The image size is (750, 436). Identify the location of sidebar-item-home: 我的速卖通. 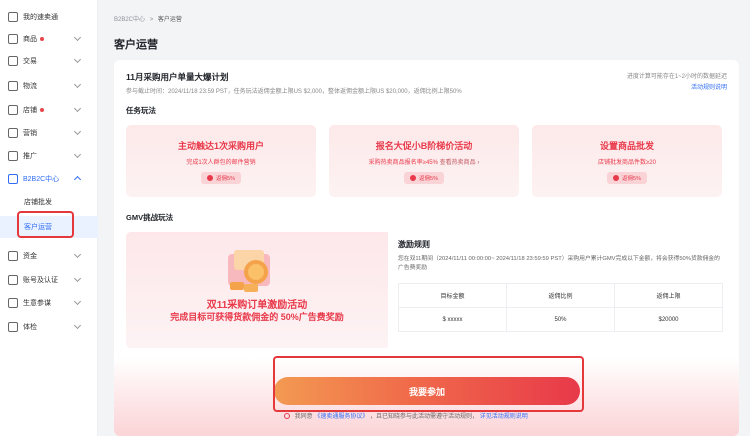
(49, 17).